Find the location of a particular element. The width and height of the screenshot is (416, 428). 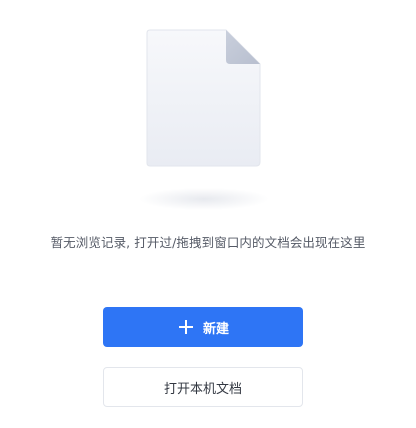

document-icon is located at coordinates (203, 98).